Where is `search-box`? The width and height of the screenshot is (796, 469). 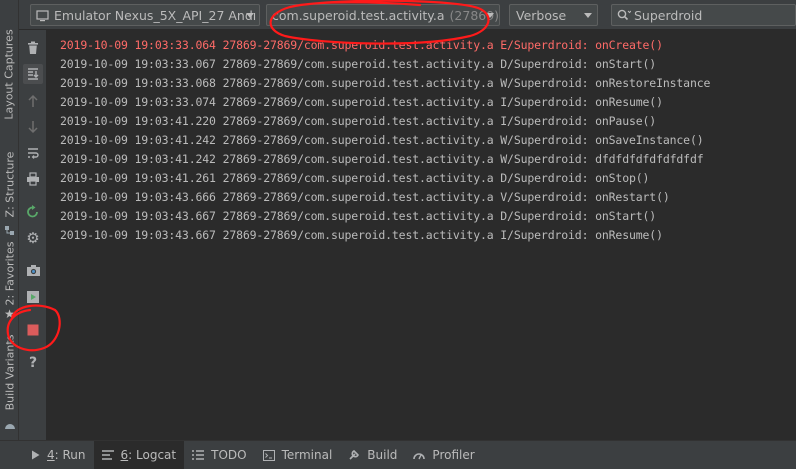
search-box is located at coordinates (703, 15).